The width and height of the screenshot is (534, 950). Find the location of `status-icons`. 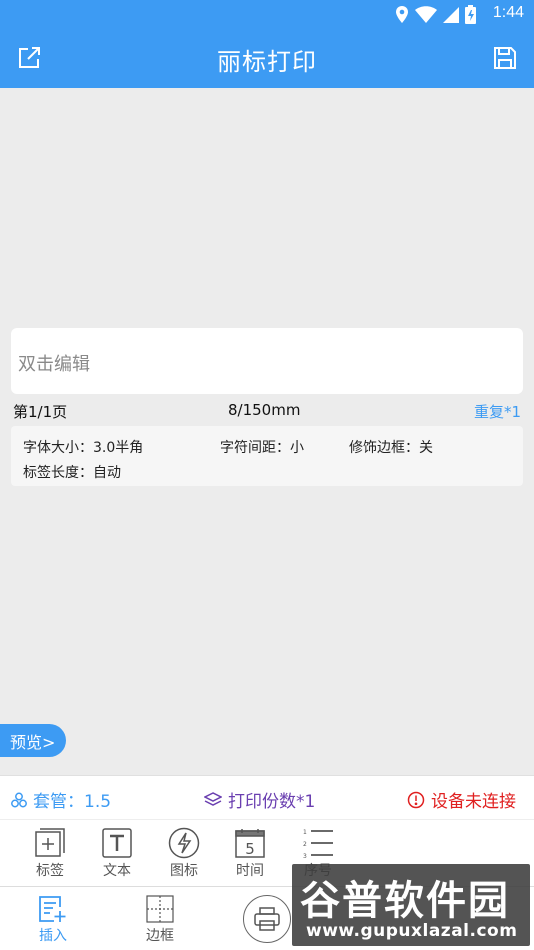

status-icons is located at coordinates (435, 14).